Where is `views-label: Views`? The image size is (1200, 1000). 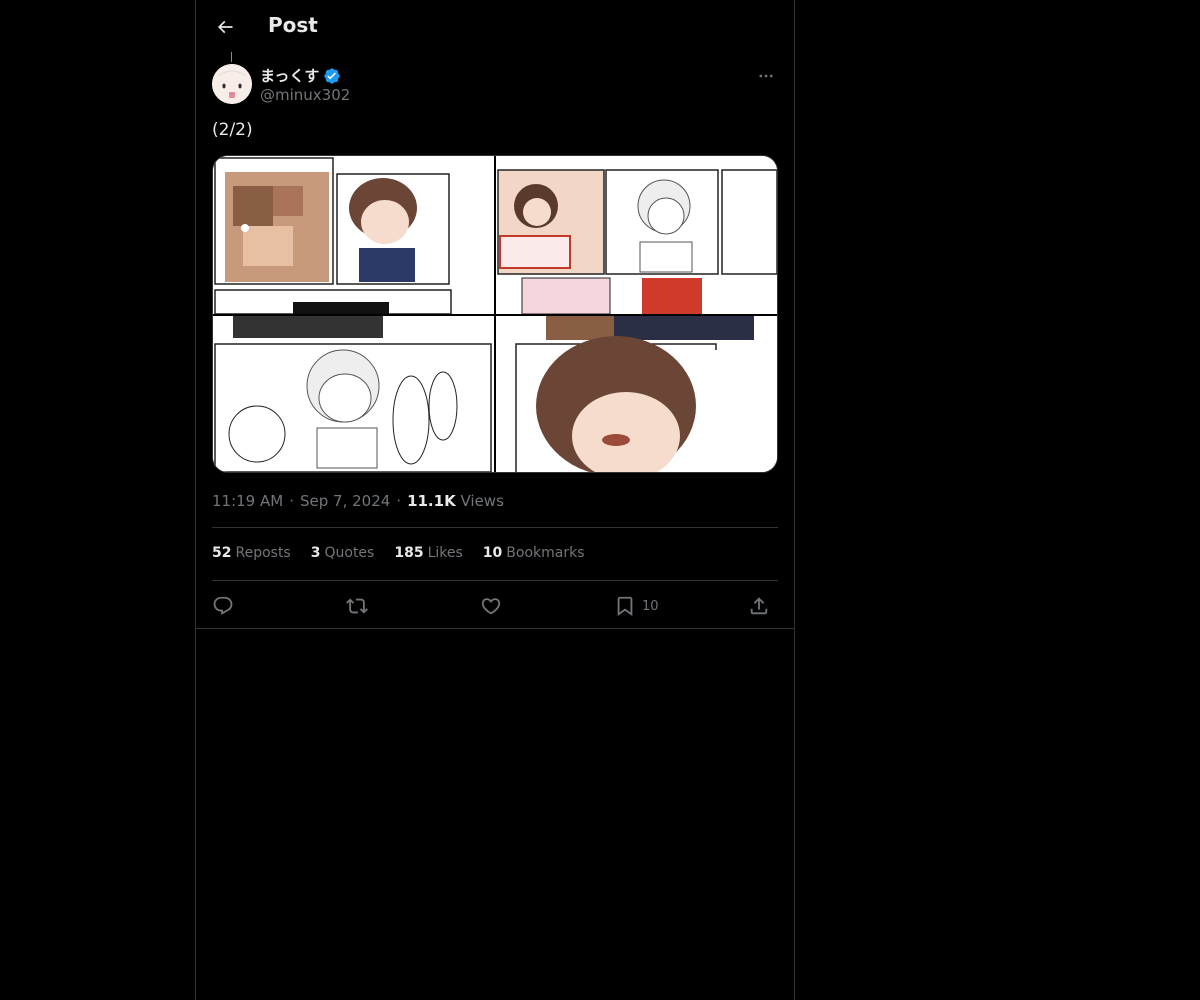 views-label: Views is located at coordinates (482, 501).